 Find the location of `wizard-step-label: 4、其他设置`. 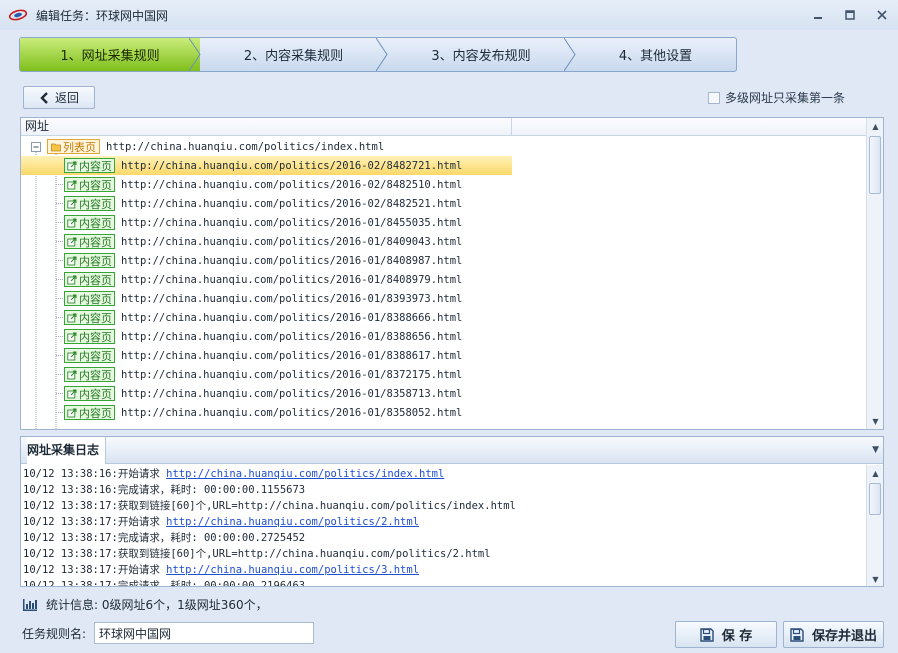

wizard-step-label: 4、其他设置 is located at coordinates (655, 56).